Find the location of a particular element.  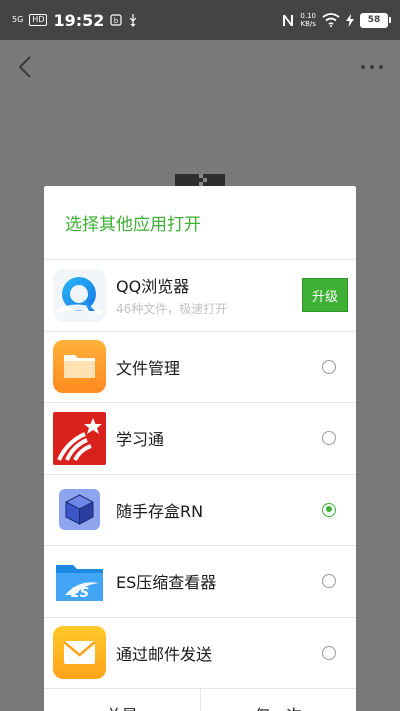

app-row-cube-box: 随手存盒RN is located at coordinates (200, 510).